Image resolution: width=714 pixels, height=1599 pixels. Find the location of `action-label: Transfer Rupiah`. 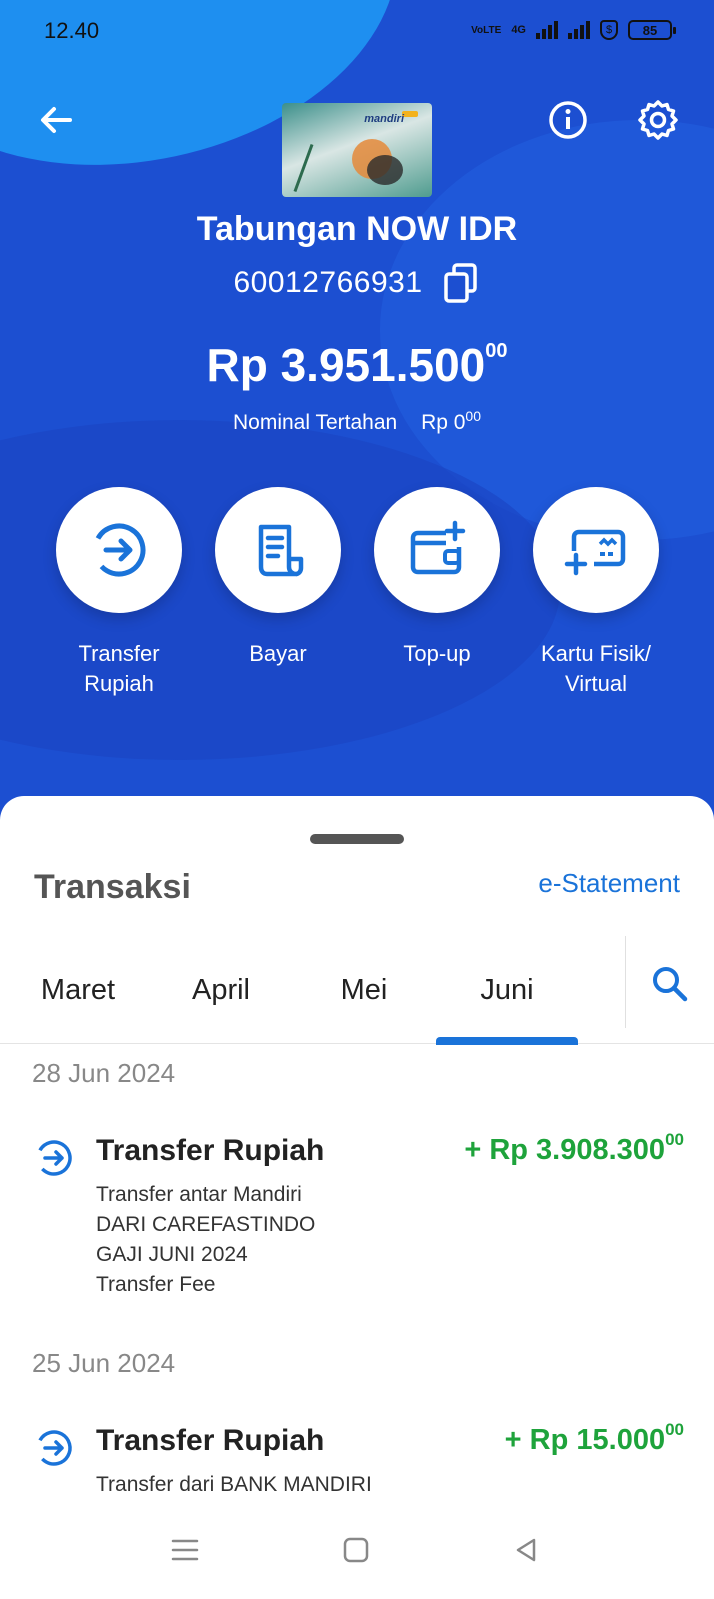

action-label: Transfer Rupiah is located at coordinates (119, 668).